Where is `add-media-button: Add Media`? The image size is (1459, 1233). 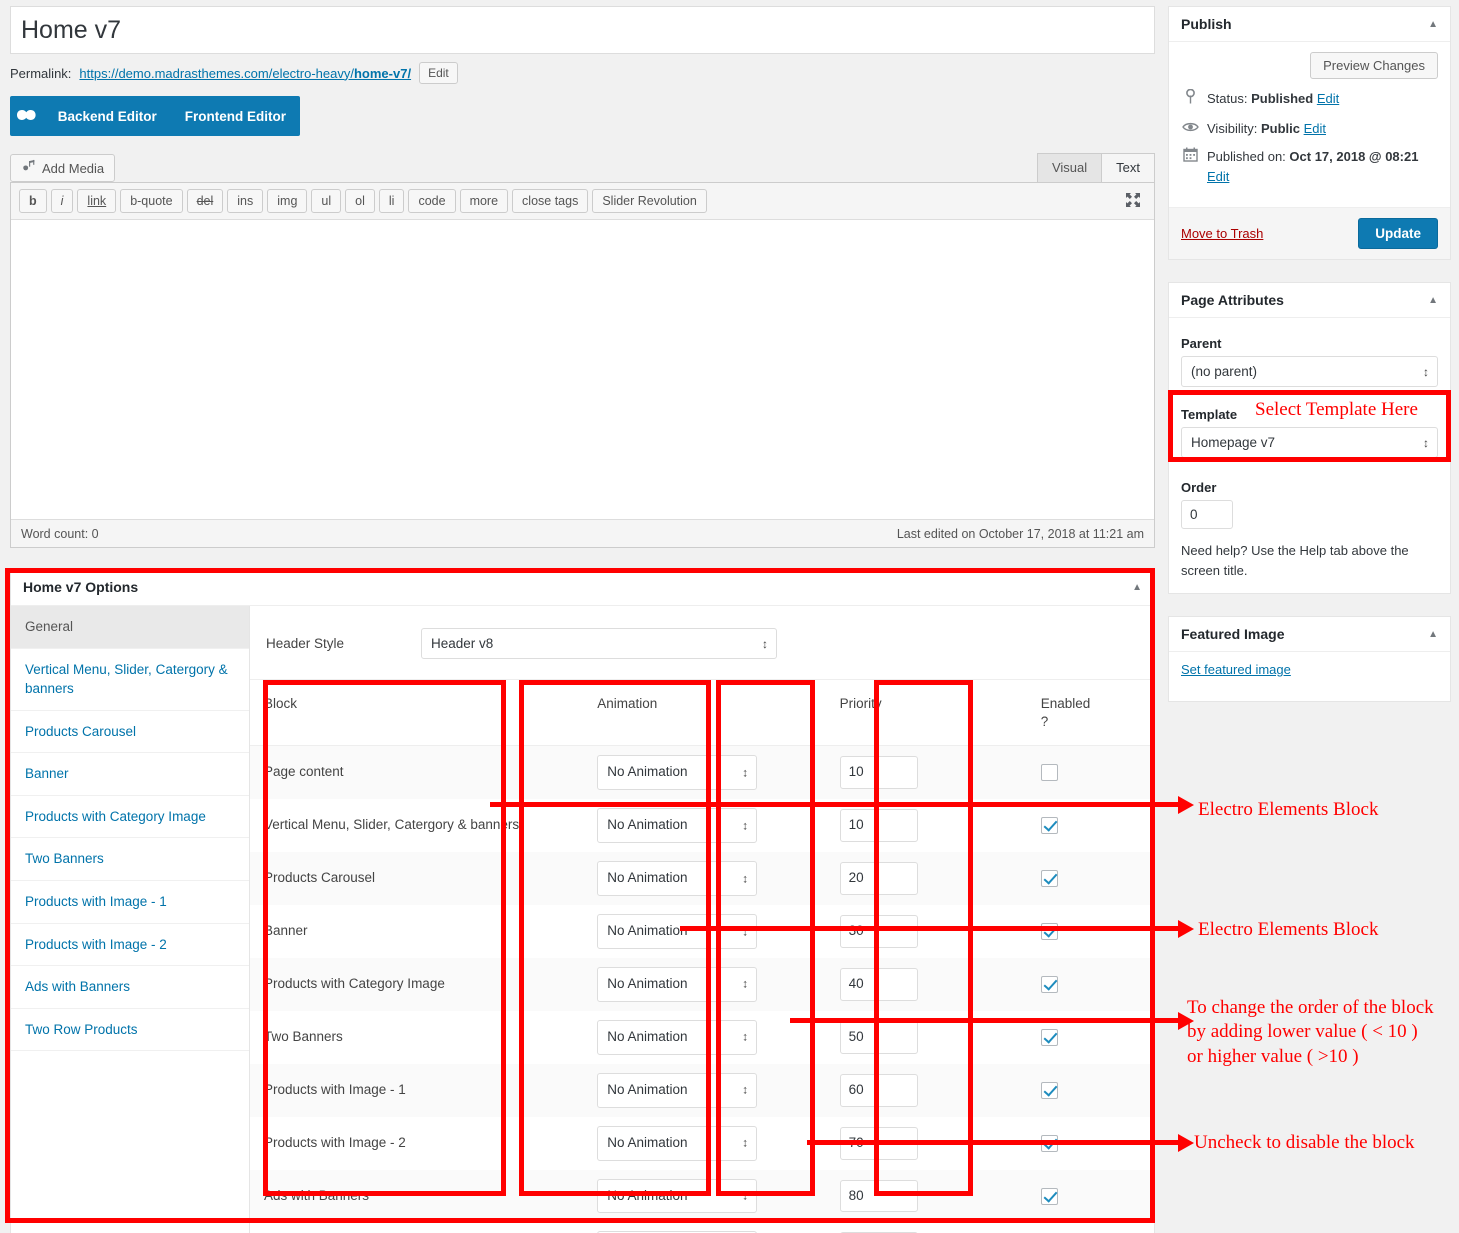
add-media-button: Add Media is located at coordinates (63, 168).